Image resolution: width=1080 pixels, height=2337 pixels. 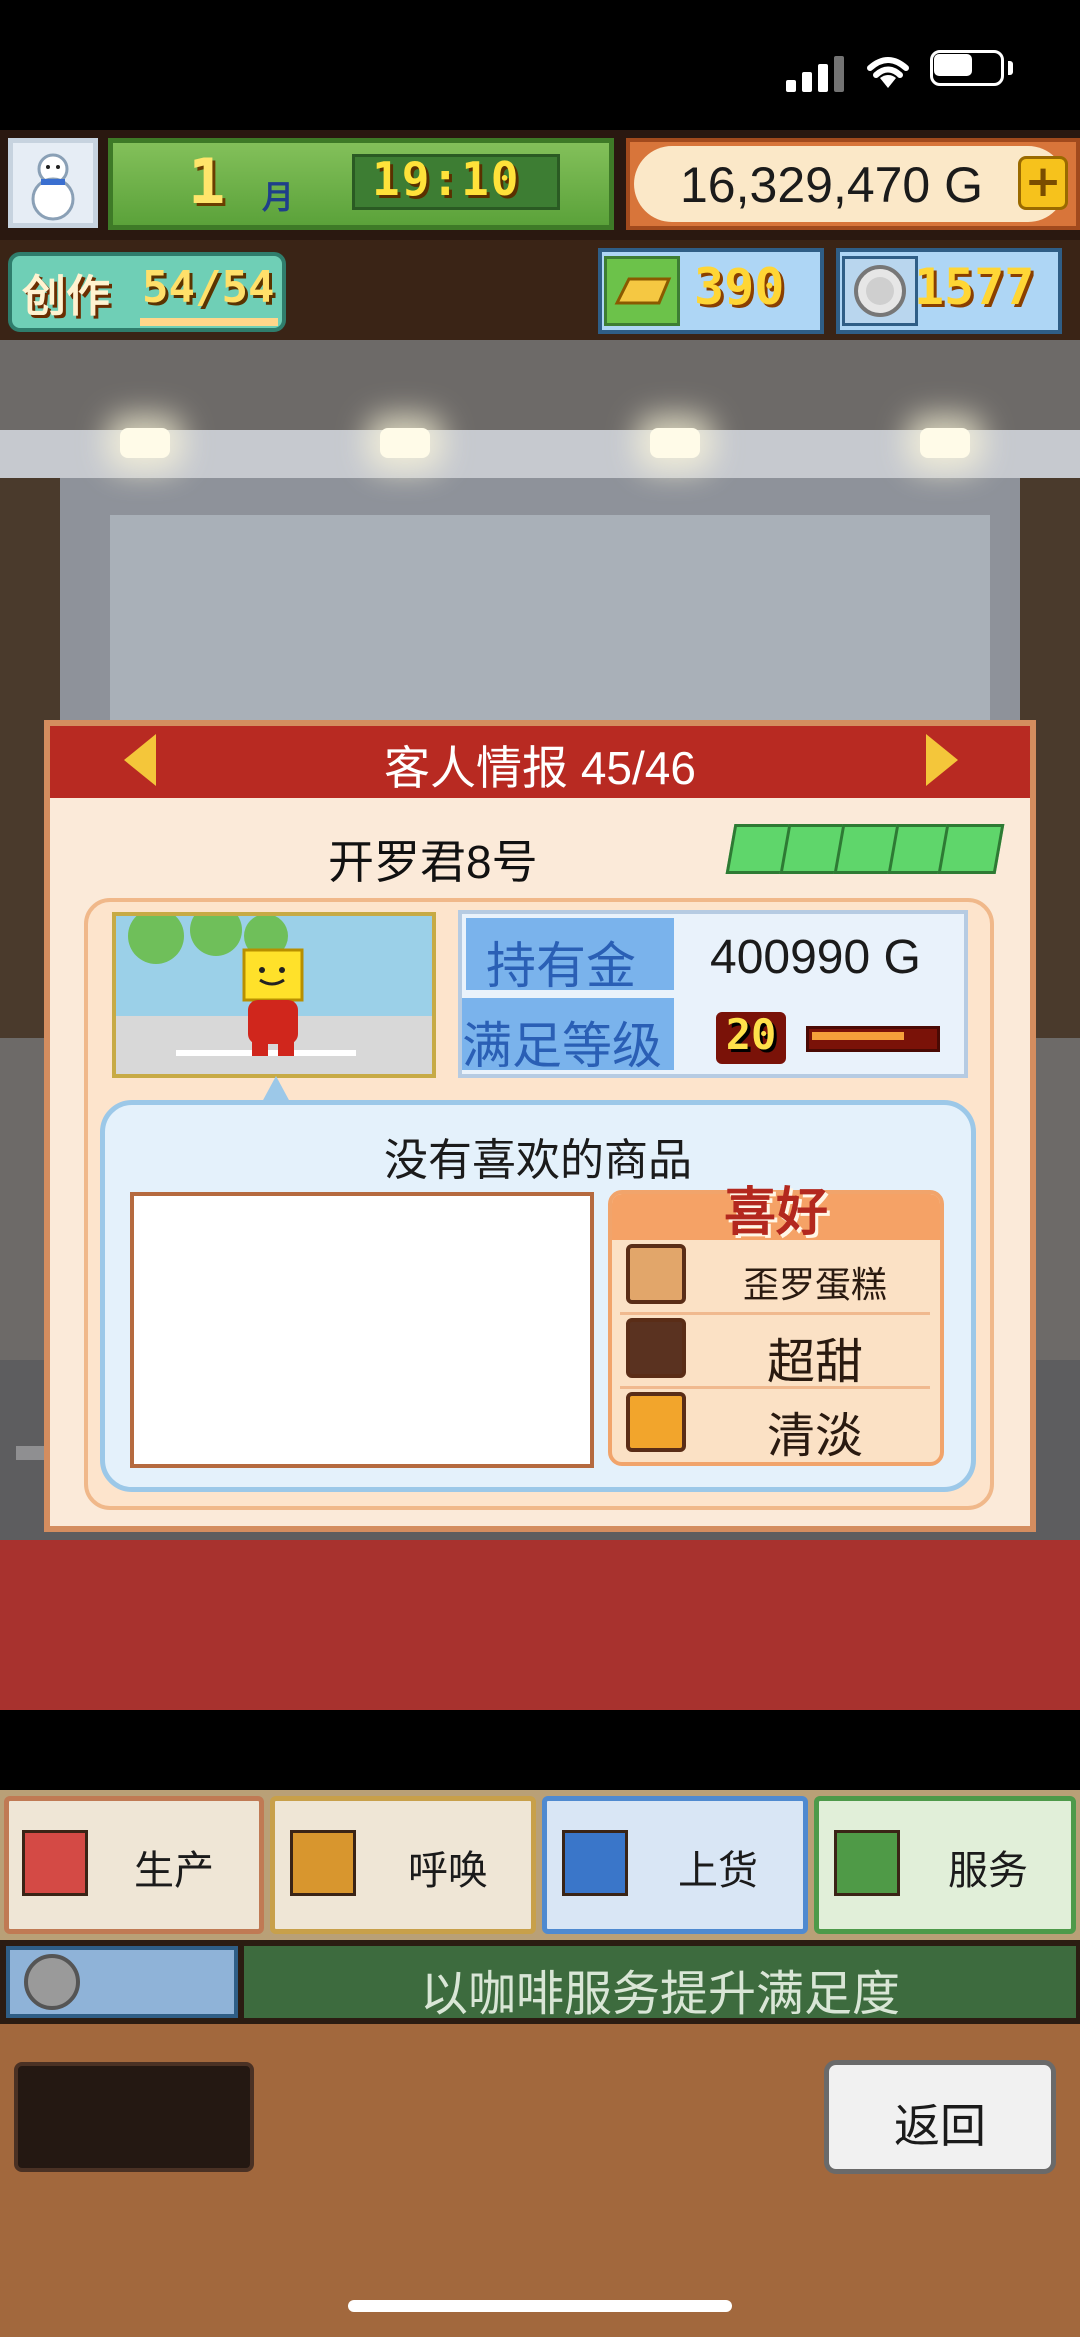 I want to click on gold-bar-count: 390, so click(x=739, y=287).